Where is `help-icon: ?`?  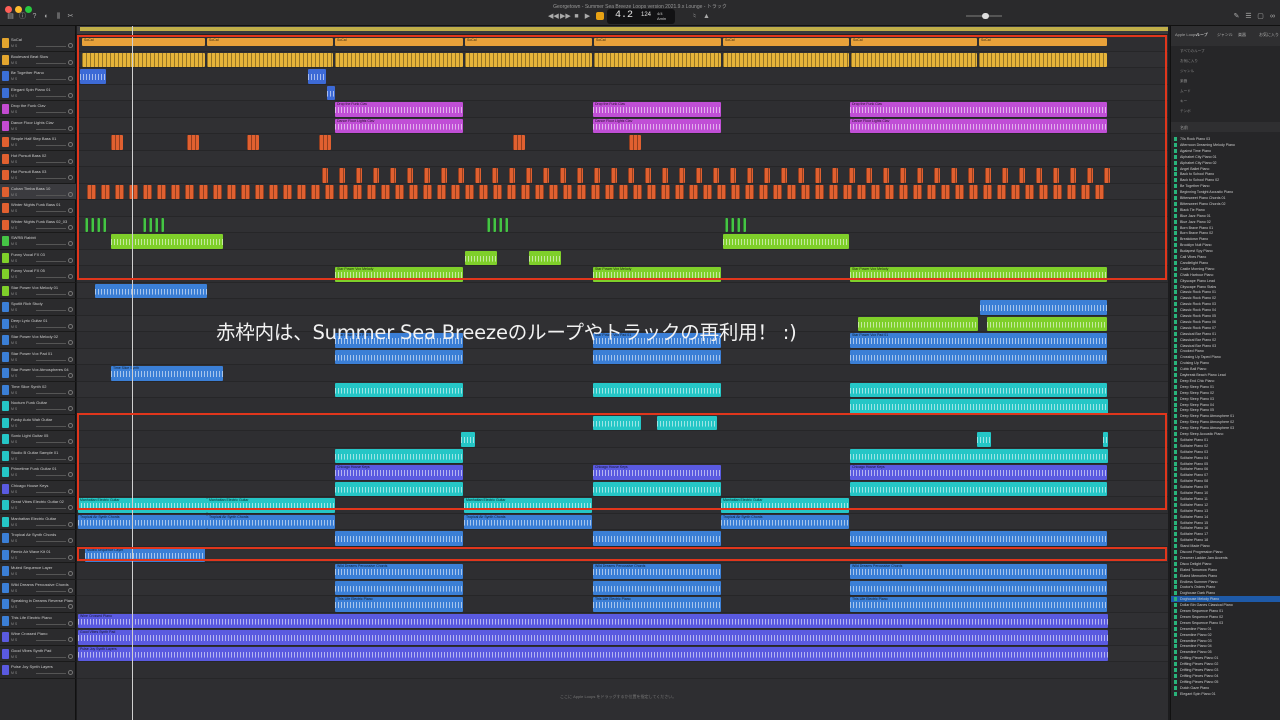
help-icon: ? is located at coordinates (34, 16).